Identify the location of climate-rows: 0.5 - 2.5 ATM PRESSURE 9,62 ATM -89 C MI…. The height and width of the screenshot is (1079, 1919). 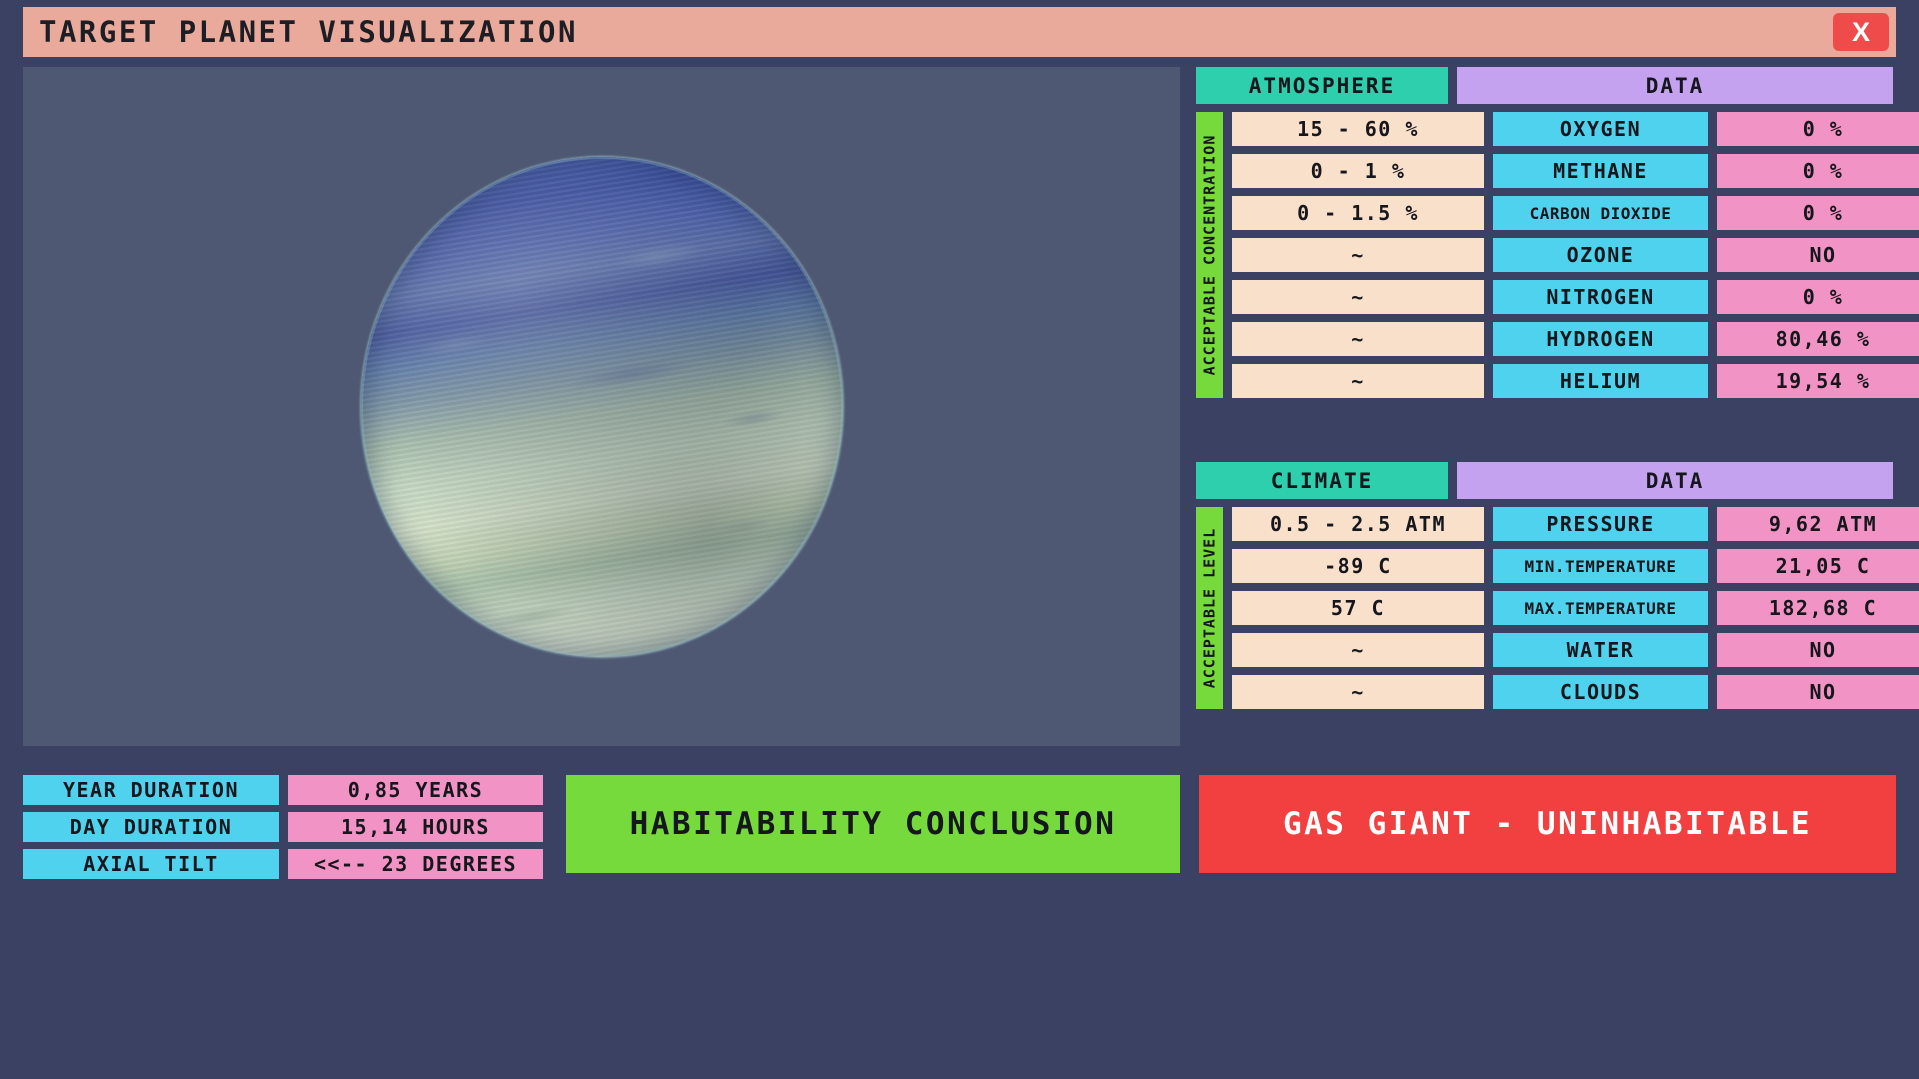
(1575, 608).